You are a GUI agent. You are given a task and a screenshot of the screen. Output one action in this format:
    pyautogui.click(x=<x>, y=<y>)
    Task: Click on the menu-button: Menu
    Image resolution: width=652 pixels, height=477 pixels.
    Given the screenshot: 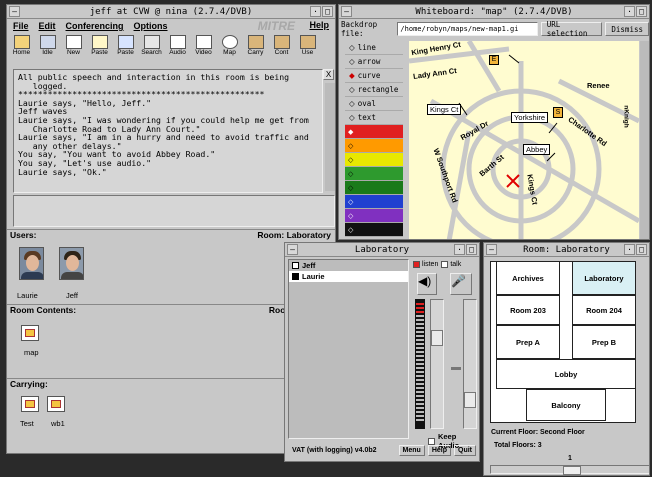 What is the action you would take?
    pyautogui.click(x=411, y=450)
    